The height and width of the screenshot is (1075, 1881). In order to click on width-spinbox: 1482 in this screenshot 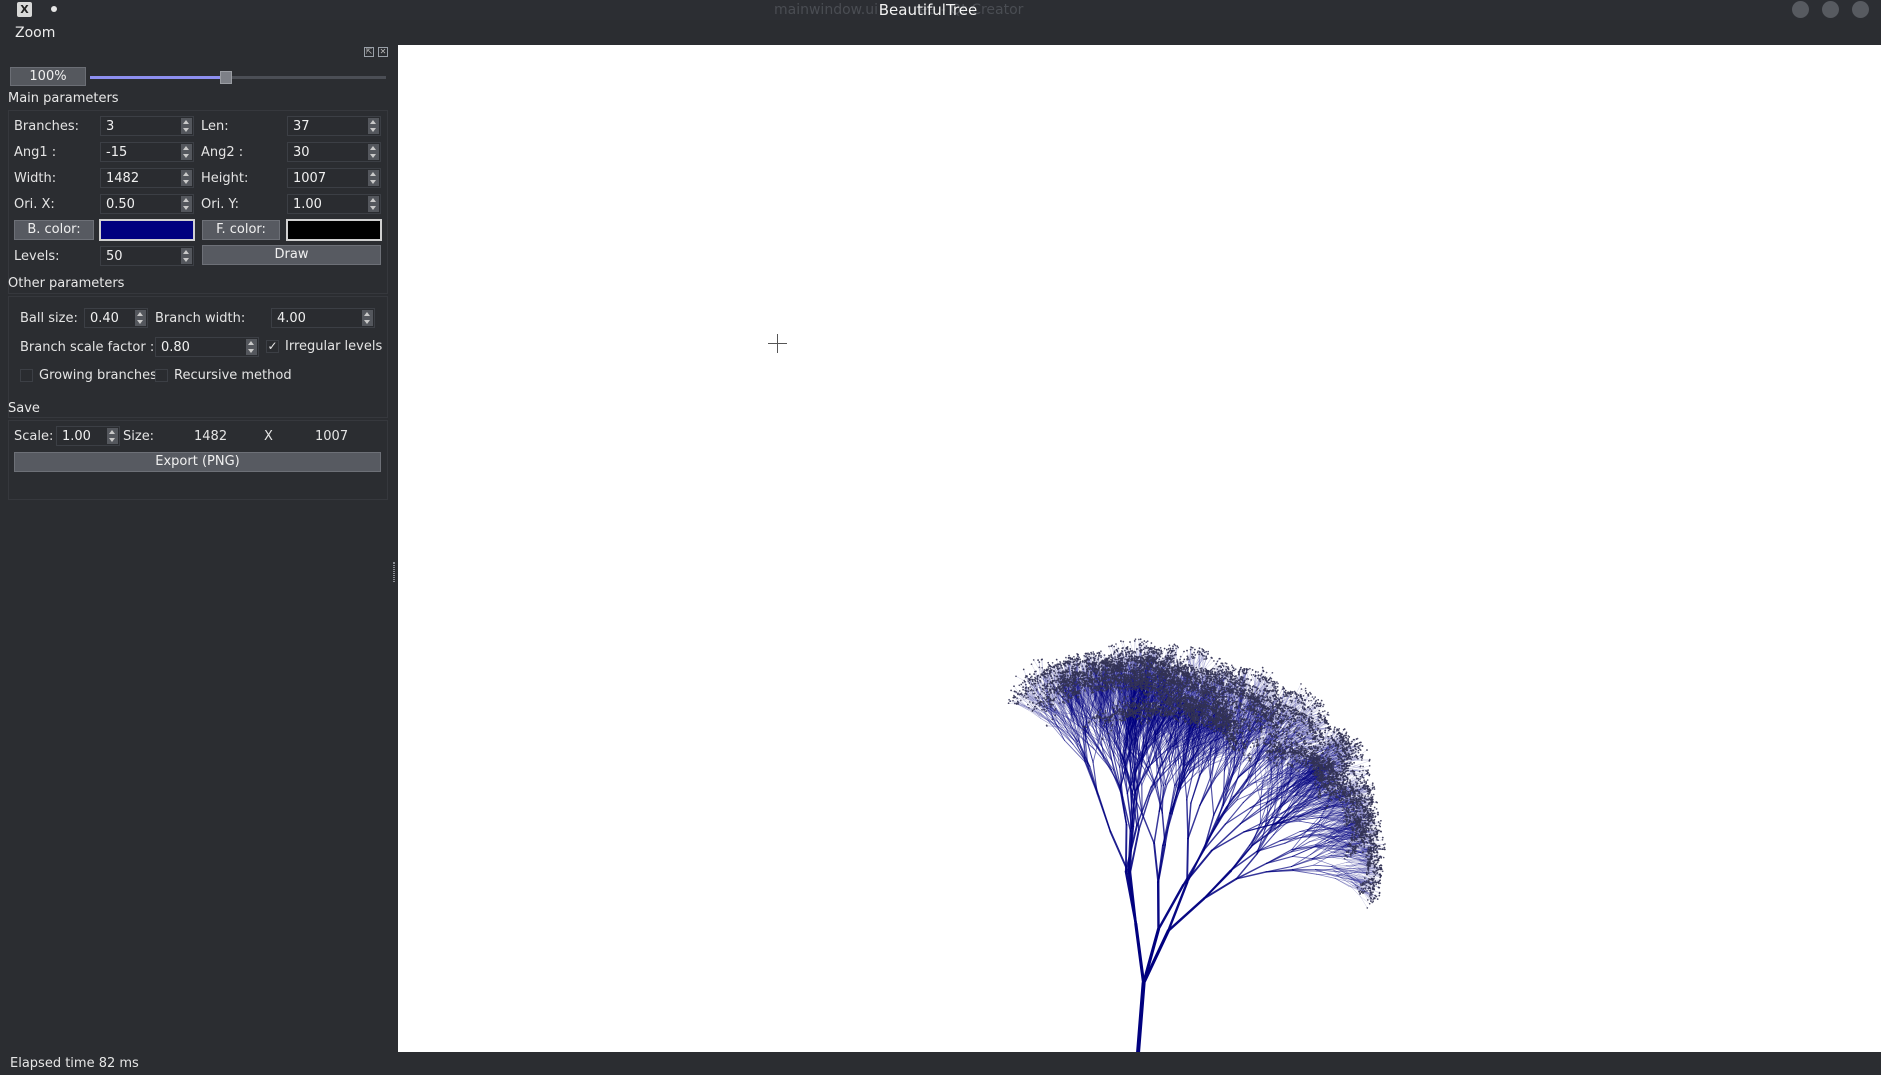, I will do `click(147, 178)`.